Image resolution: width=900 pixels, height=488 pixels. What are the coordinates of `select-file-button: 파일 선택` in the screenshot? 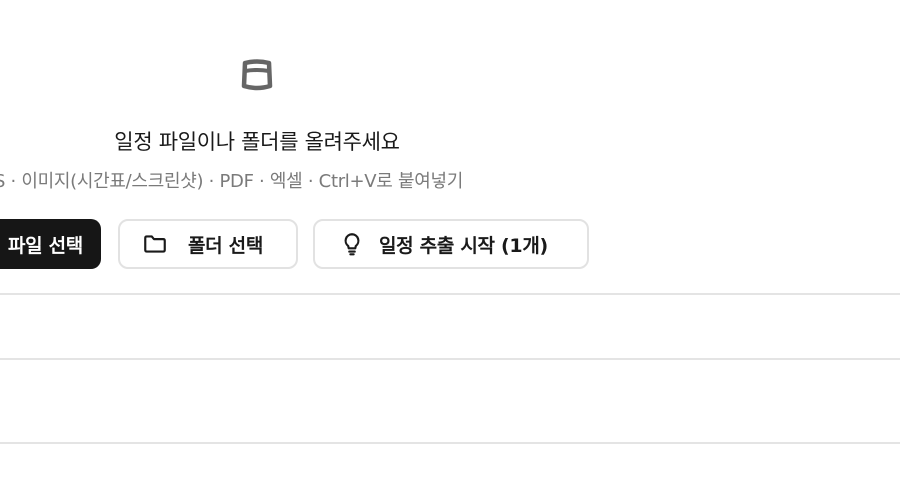 It's located at (50, 244).